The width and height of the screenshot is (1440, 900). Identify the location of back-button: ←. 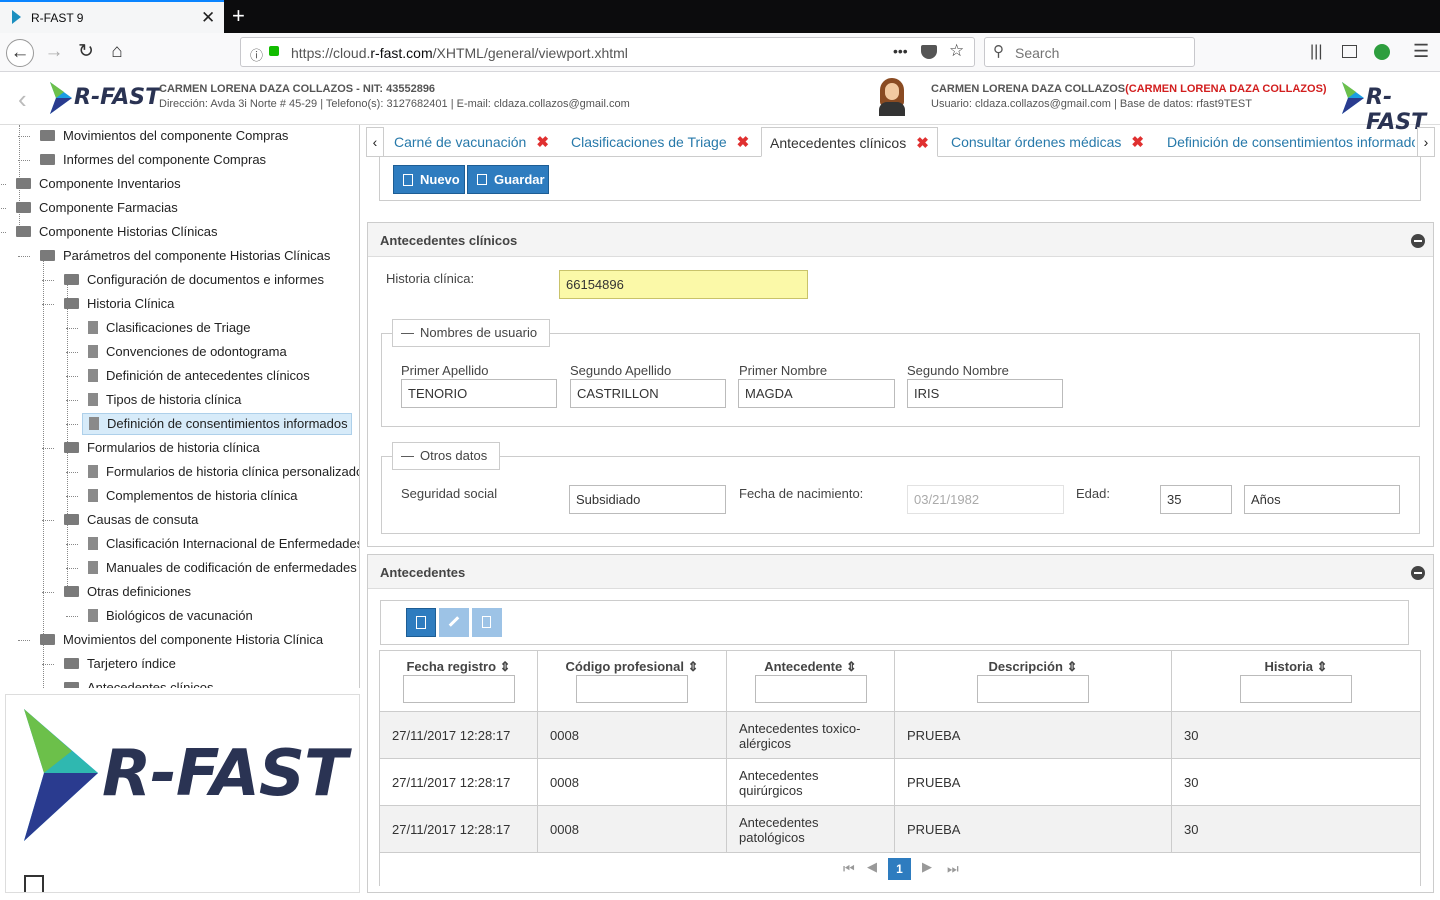
(20, 53).